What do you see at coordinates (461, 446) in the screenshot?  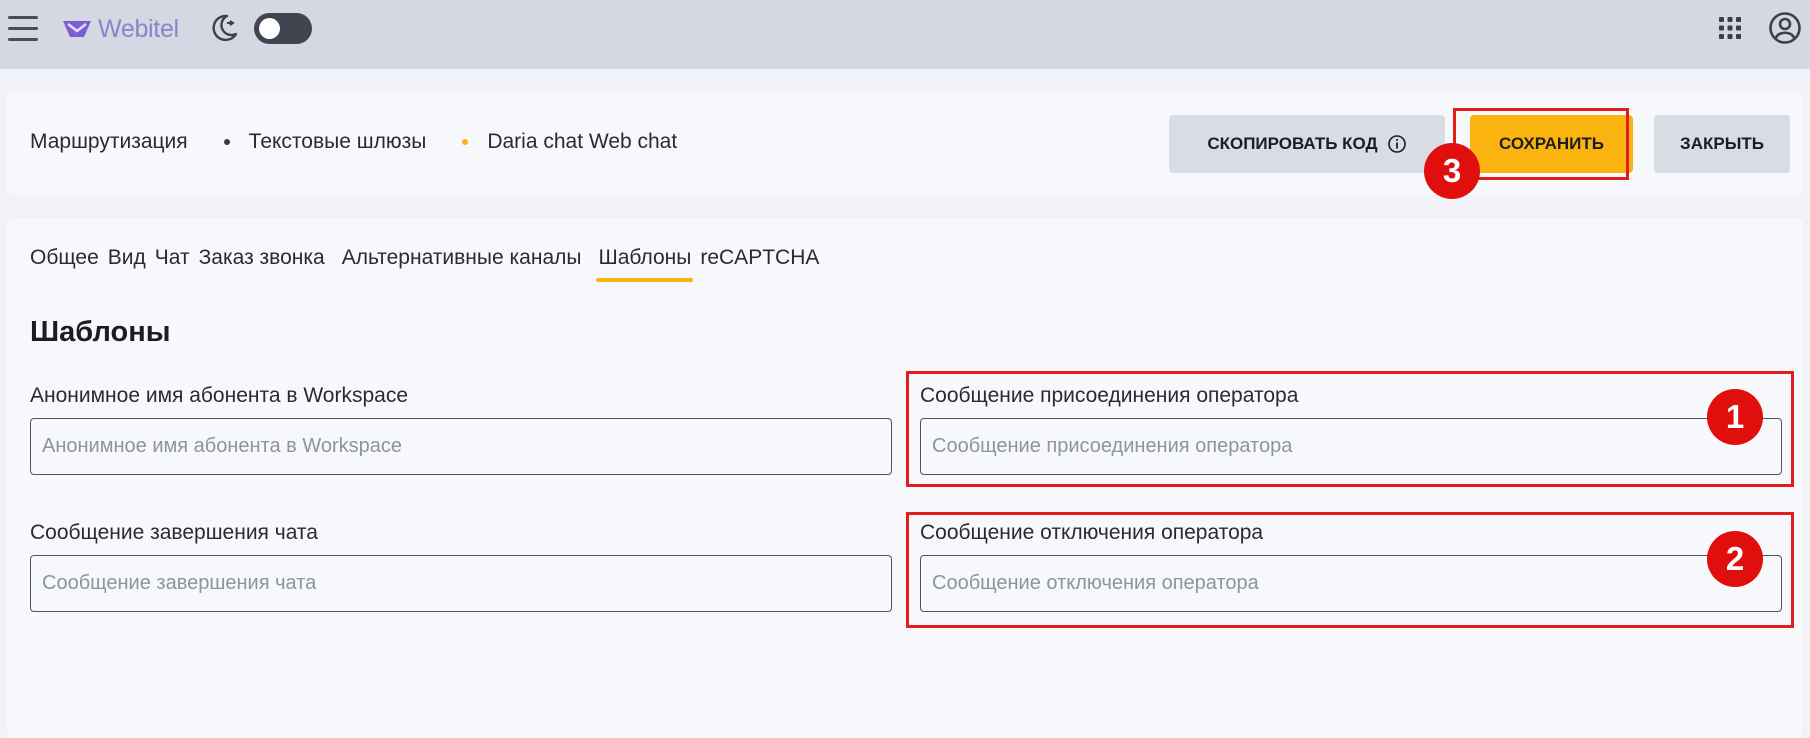 I see `anonymous-name-input` at bounding box center [461, 446].